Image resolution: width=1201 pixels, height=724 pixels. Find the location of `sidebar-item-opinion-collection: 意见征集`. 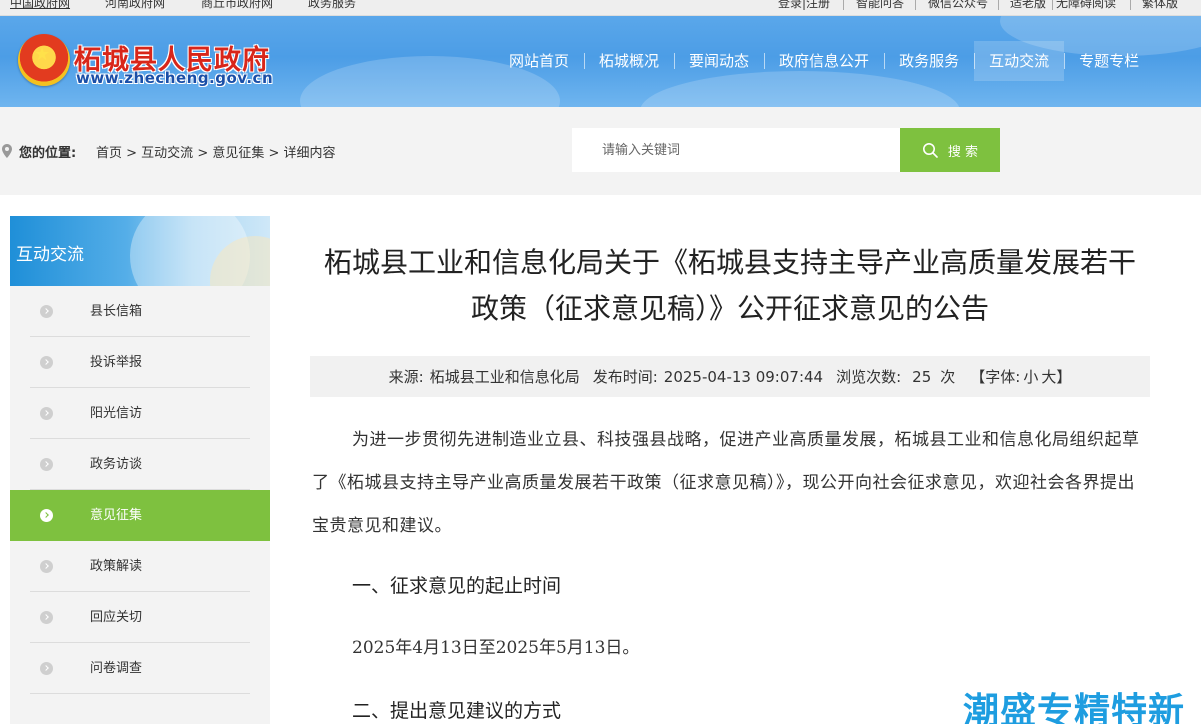

sidebar-item-opinion-collection: 意见征集 is located at coordinates (140, 515).